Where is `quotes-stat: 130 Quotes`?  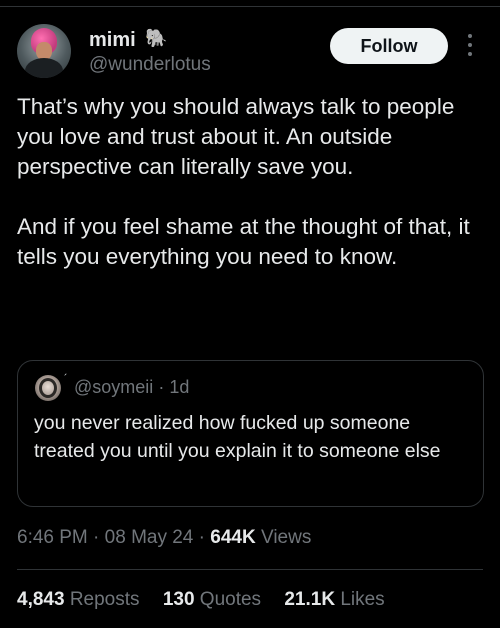 quotes-stat: 130 Quotes is located at coordinates (215, 599).